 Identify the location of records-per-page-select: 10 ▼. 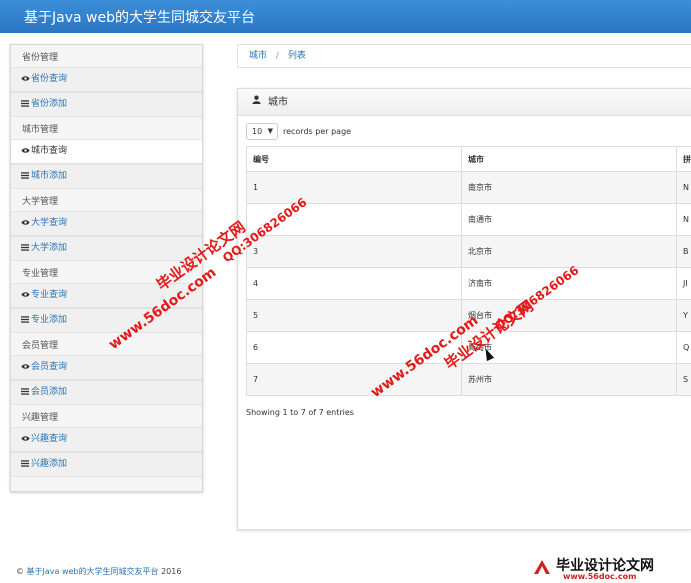
(262, 131).